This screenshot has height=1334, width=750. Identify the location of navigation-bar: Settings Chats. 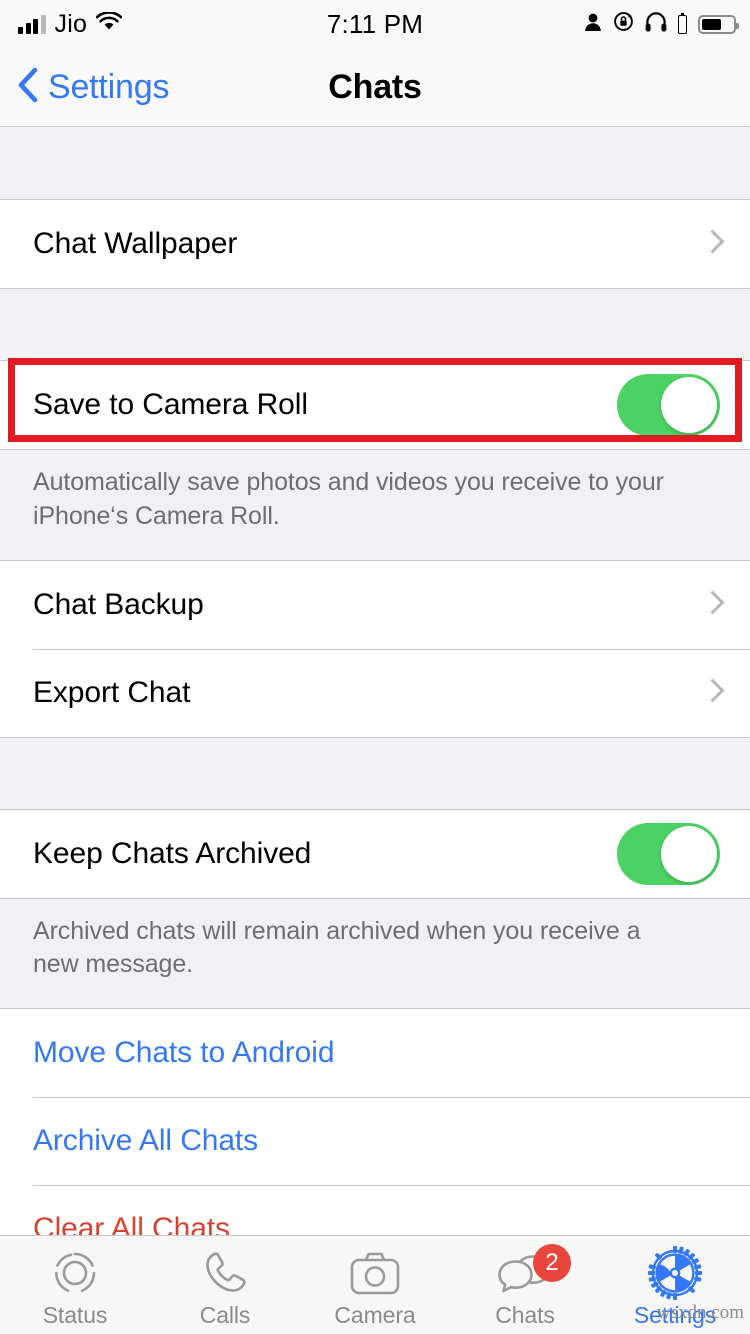
(375, 87).